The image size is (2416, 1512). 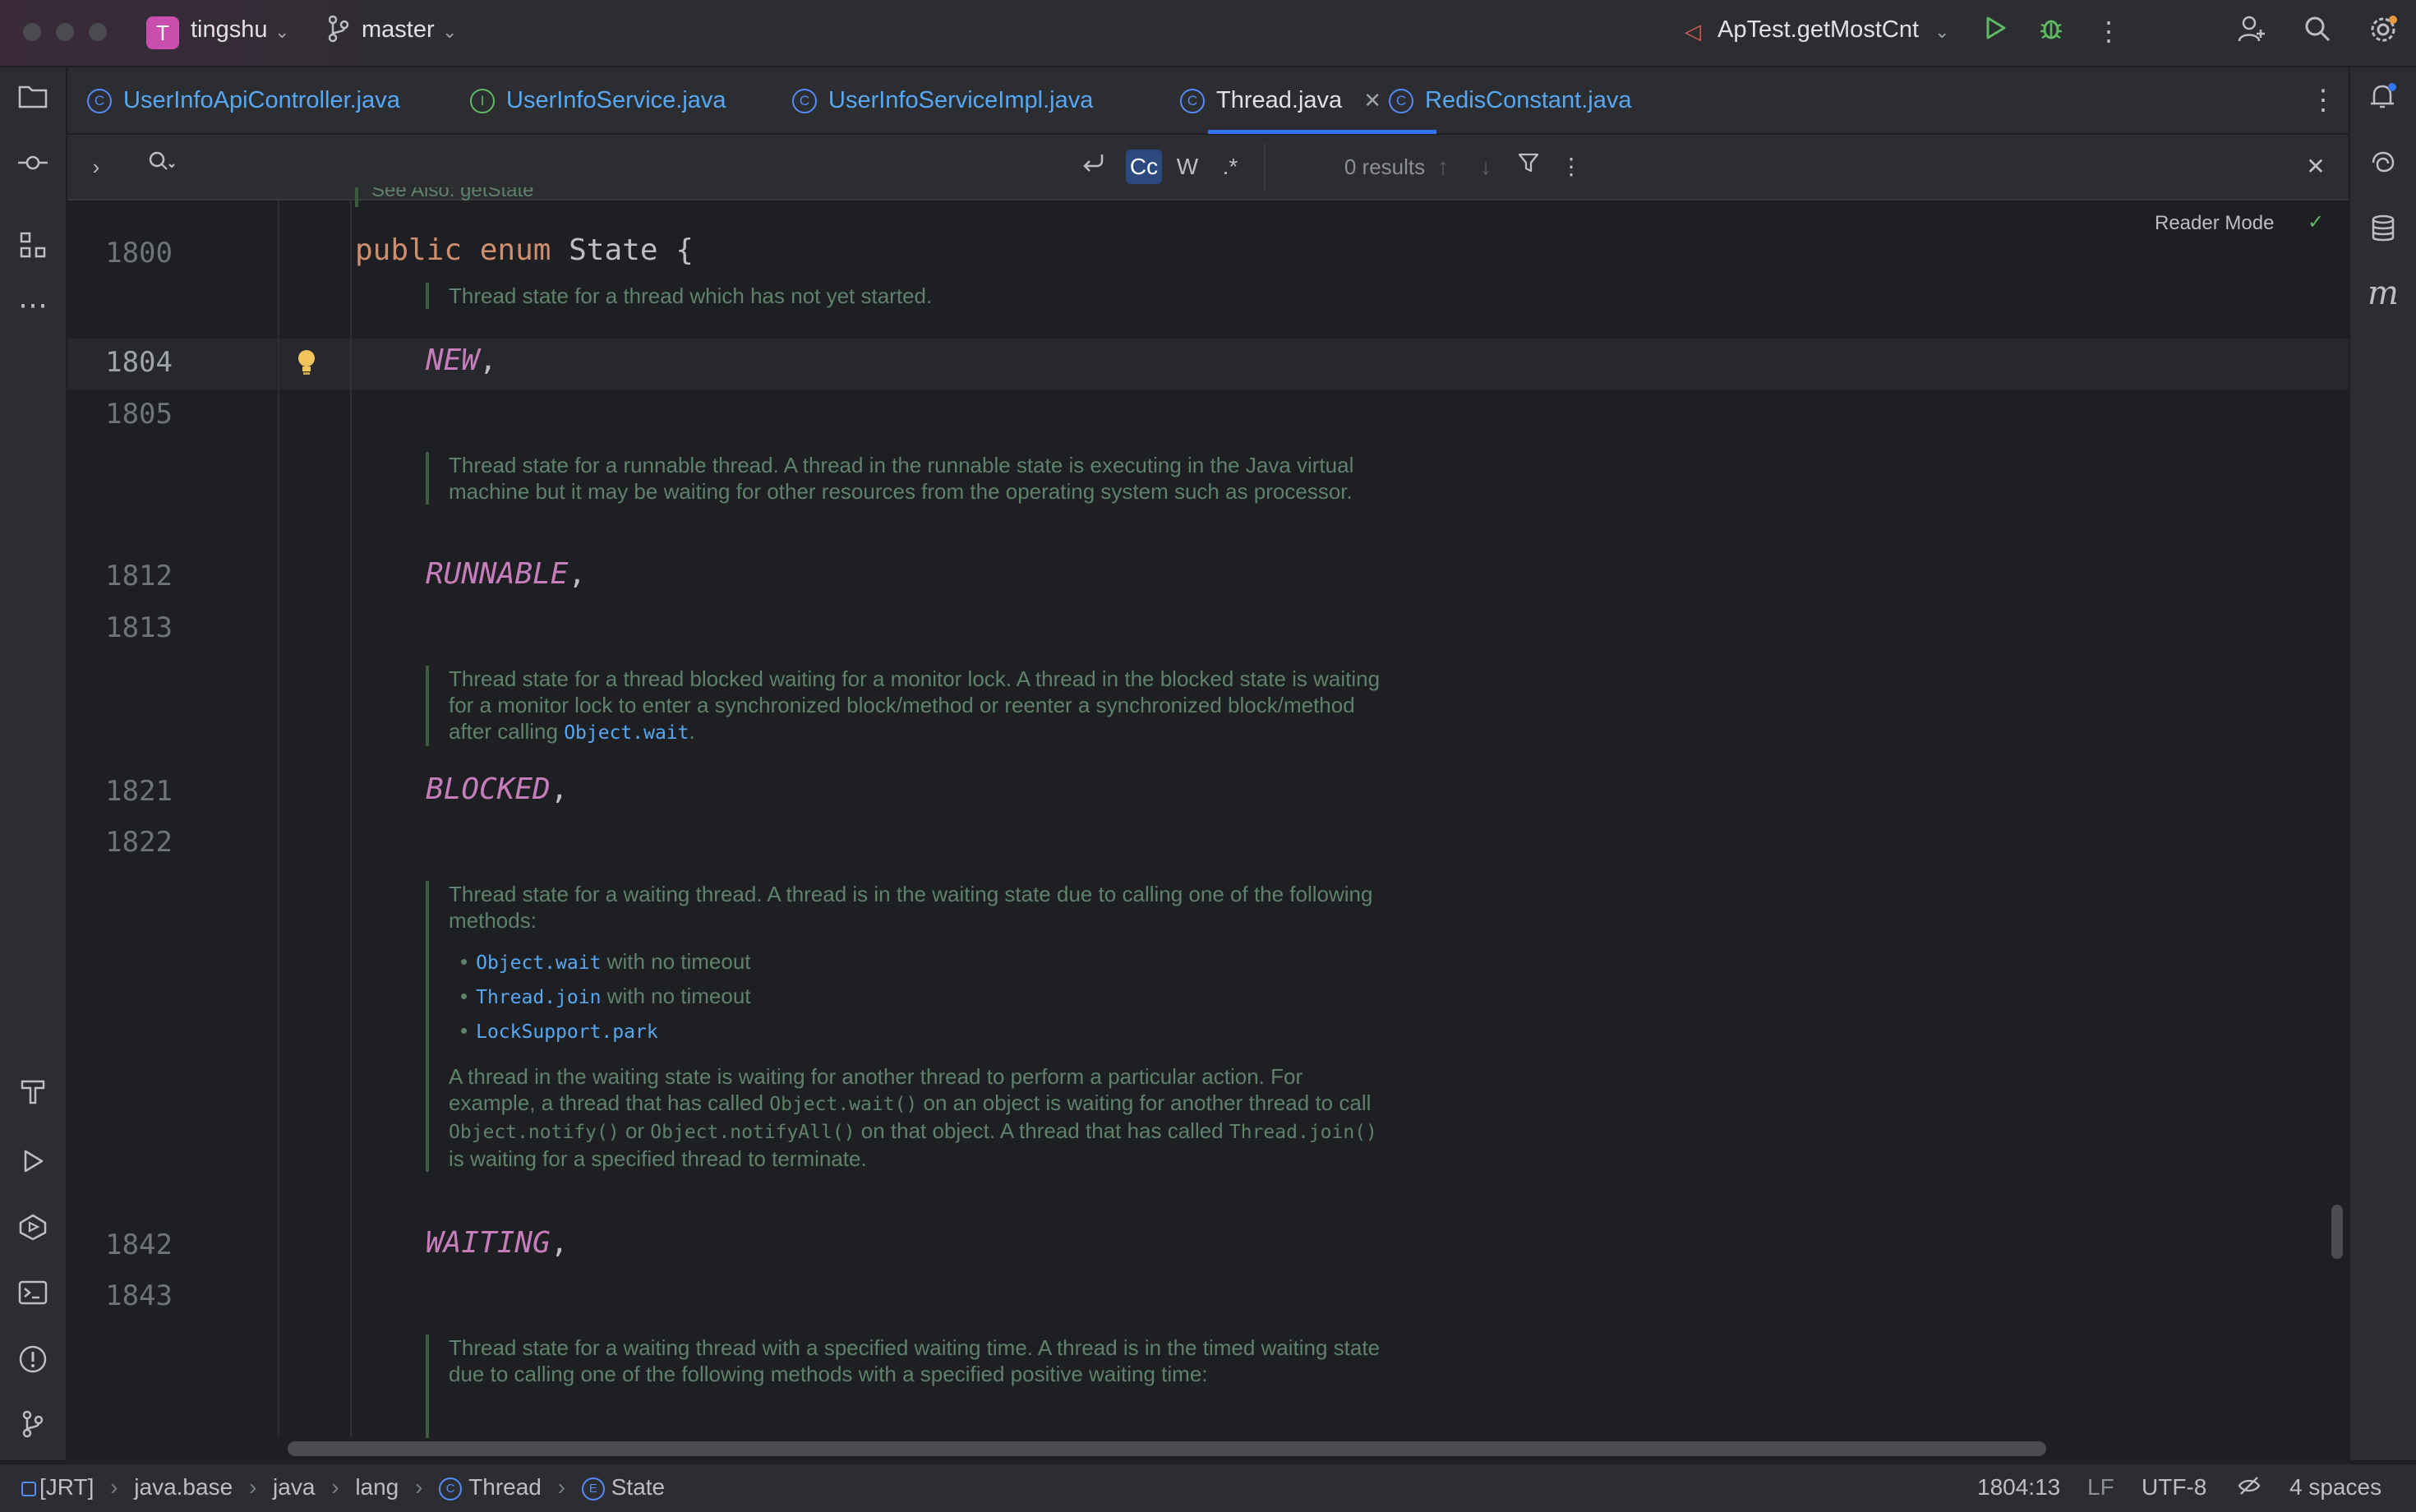 What do you see at coordinates (2323, 100) in the screenshot?
I see `tab-actions-icon: ⋮` at bounding box center [2323, 100].